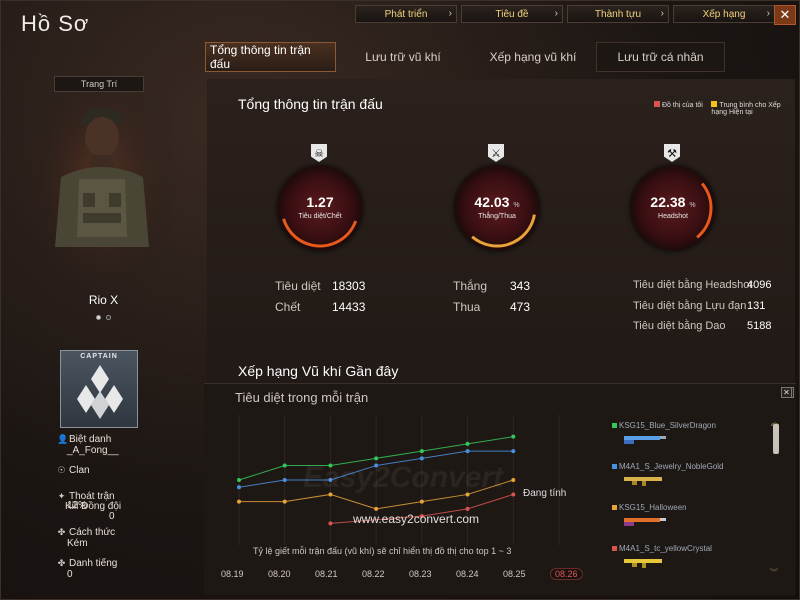 The image size is (800, 600). Describe the element at coordinates (403, 477) in the screenshot. I see `watermark-text: Easy2Convert` at that location.